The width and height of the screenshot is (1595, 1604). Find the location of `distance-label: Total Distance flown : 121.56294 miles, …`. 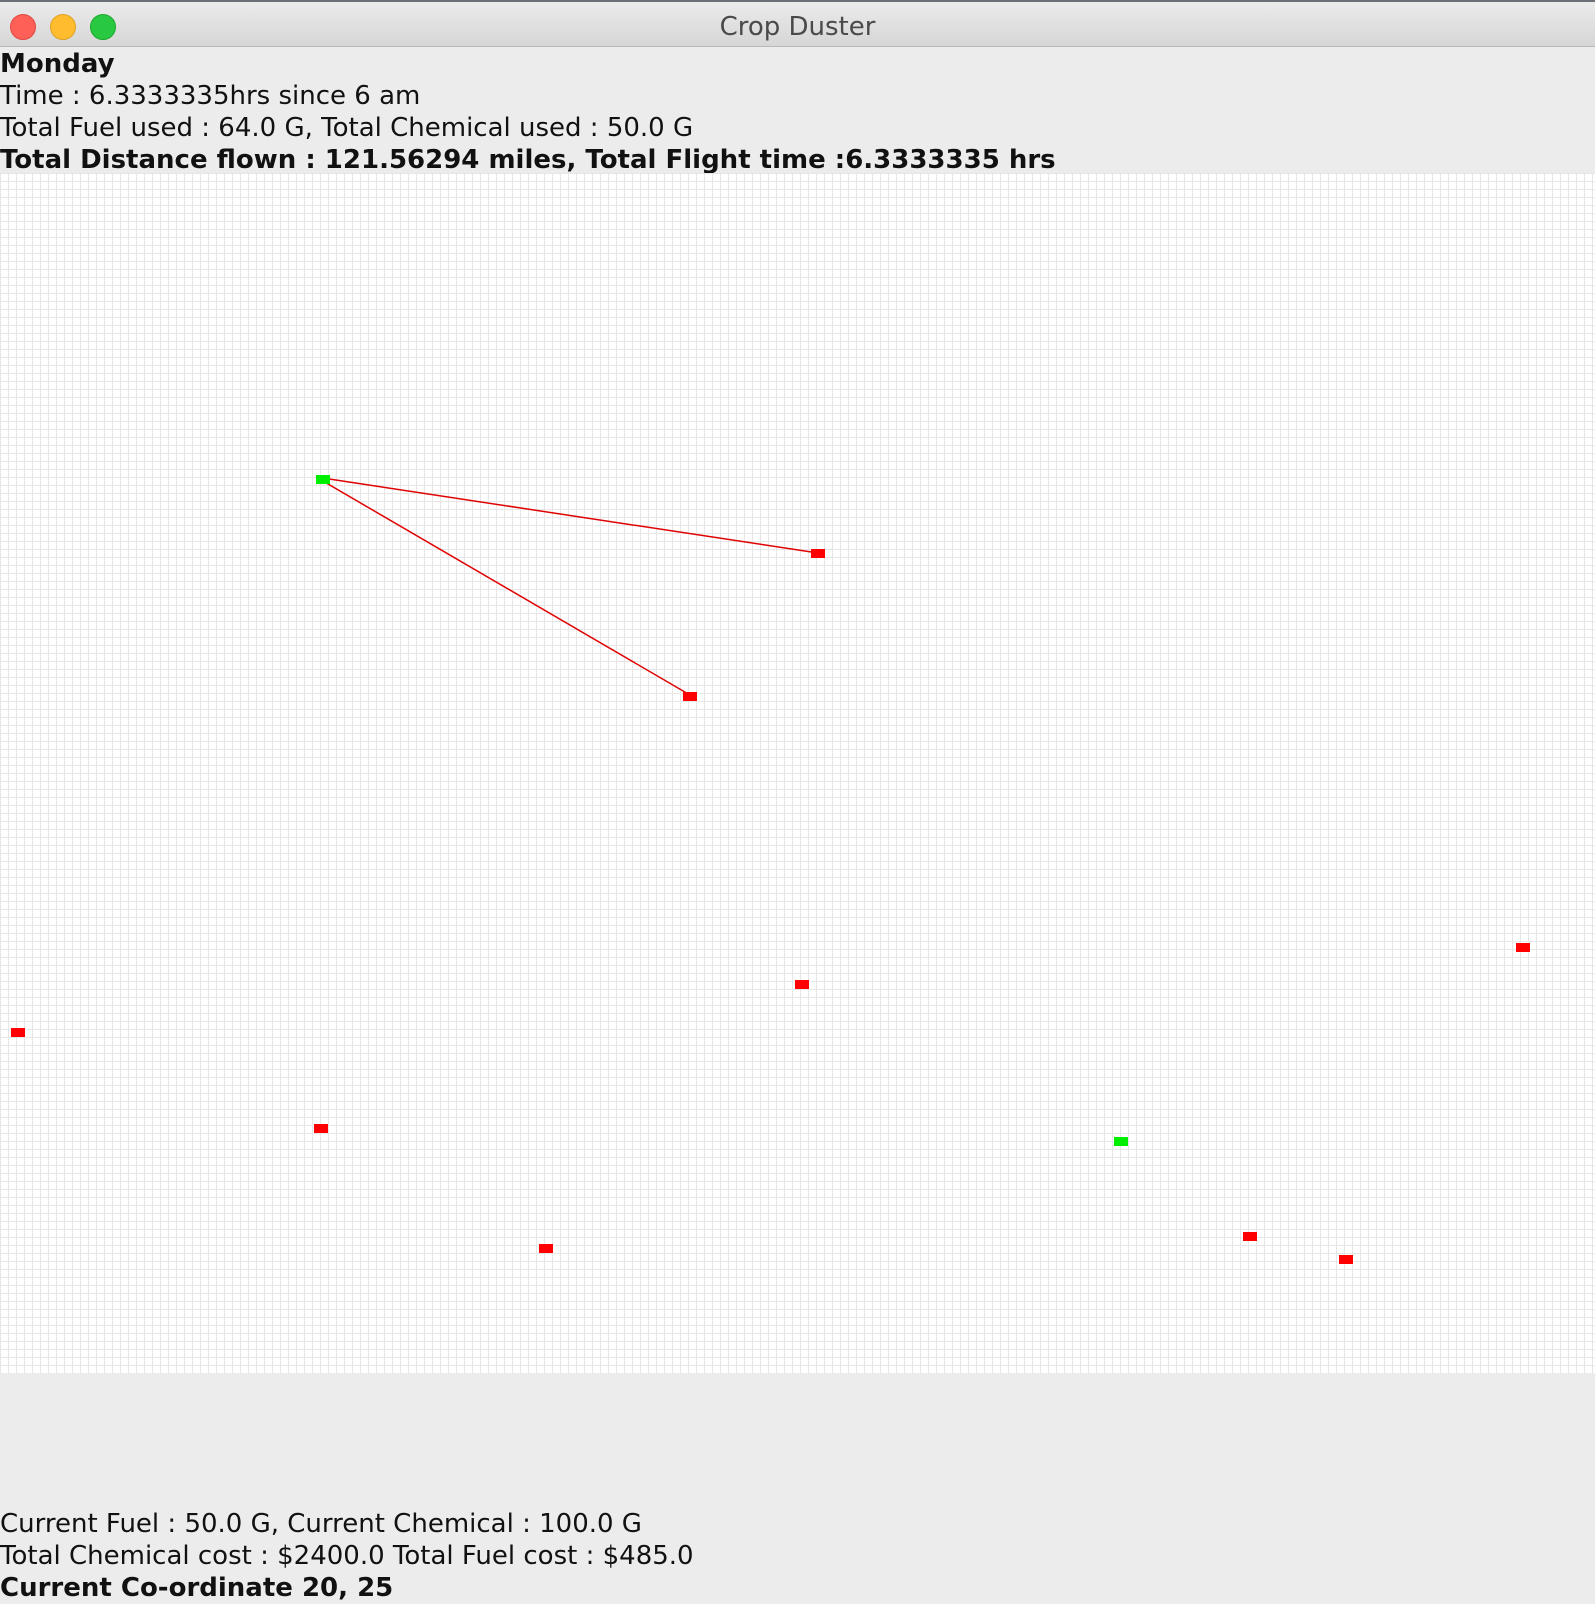

distance-label: Total Distance flown : 121.56294 miles, … is located at coordinates (528, 160).